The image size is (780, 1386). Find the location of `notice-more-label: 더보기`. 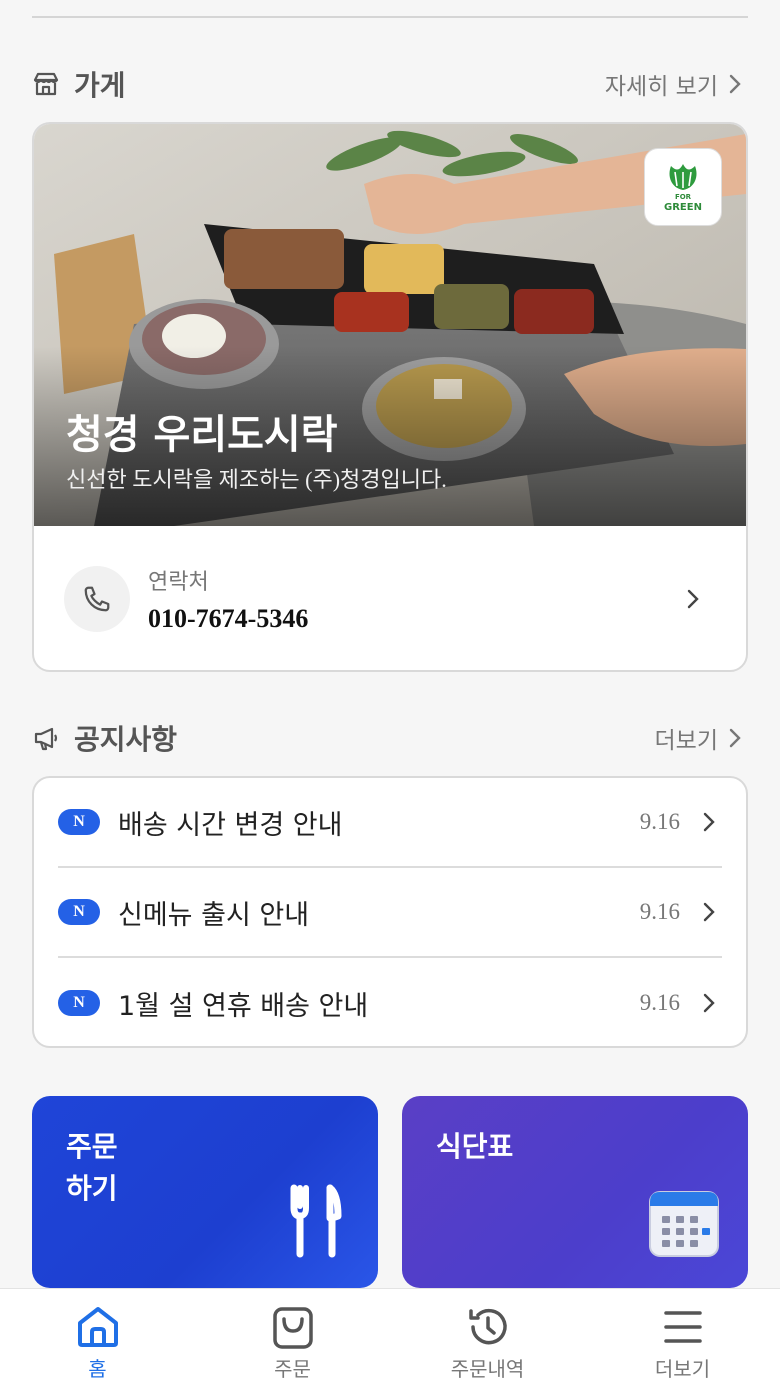

notice-more-label: 더보기 is located at coordinates (686, 741).